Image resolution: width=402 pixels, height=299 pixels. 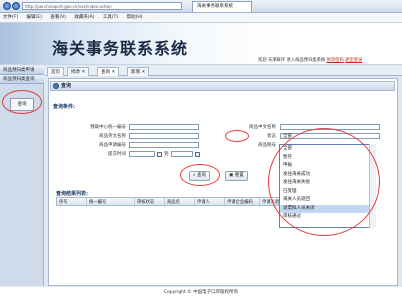 I want to click on status-option: 发往海关成功, so click(x=327, y=175).